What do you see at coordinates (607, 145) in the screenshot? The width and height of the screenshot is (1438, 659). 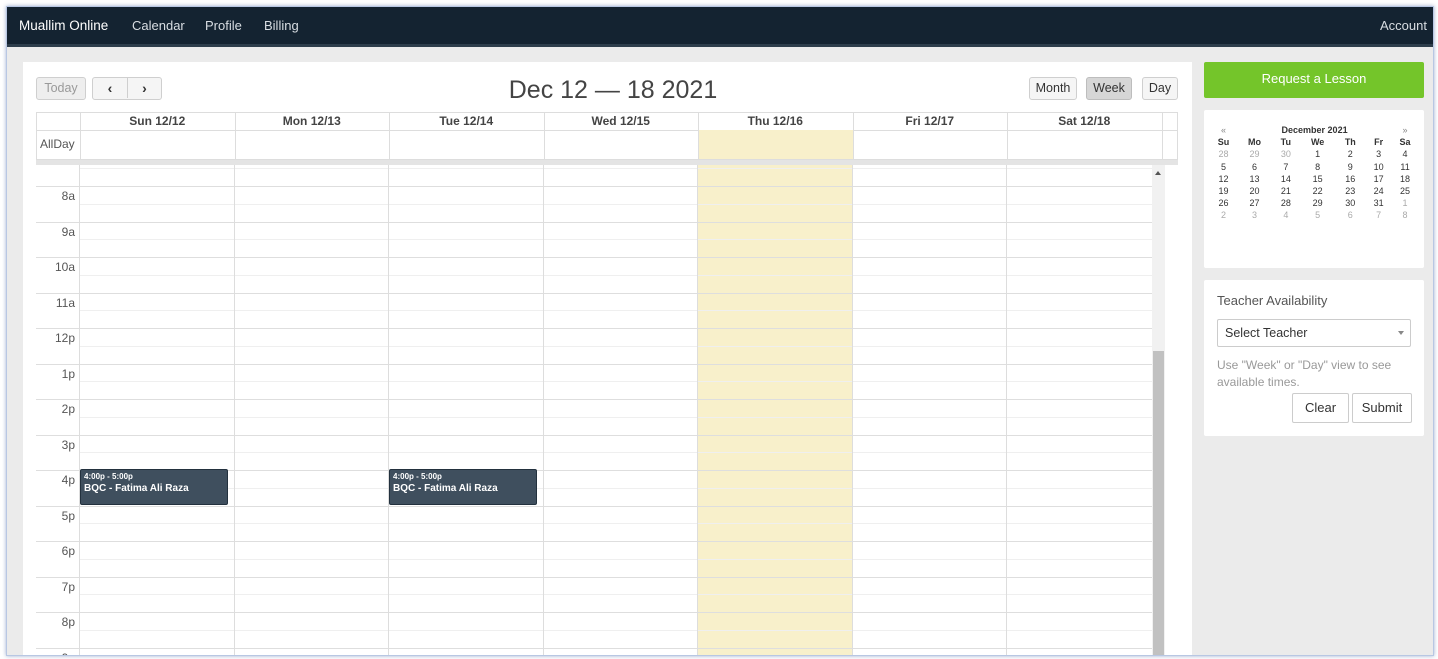 I see `allday-row: AllDay` at bounding box center [607, 145].